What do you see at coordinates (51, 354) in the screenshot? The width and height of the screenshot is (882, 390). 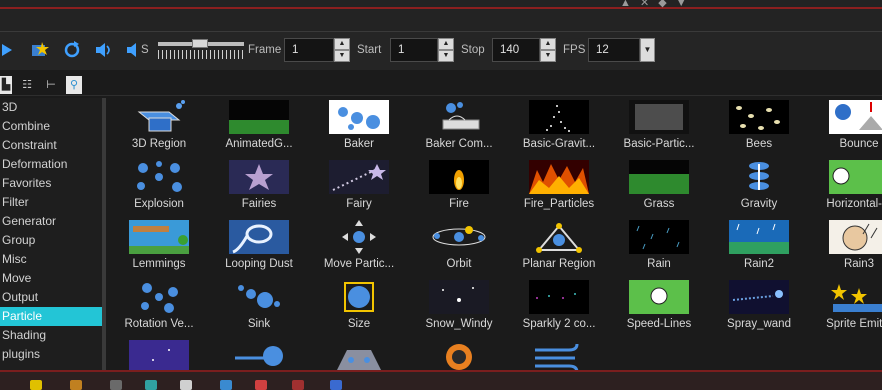 I see `sidebar-item-plugins: plugins` at bounding box center [51, 354].